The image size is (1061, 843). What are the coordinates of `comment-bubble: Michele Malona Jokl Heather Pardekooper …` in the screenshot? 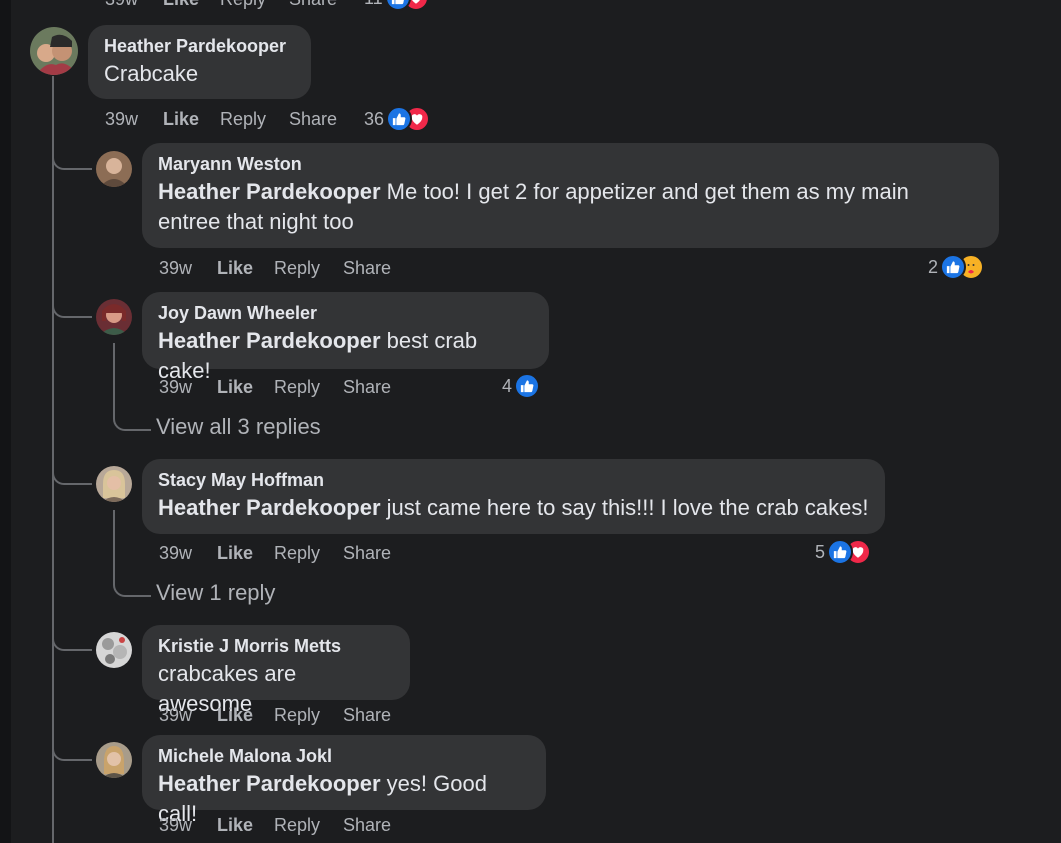 It's located at (344, 780).